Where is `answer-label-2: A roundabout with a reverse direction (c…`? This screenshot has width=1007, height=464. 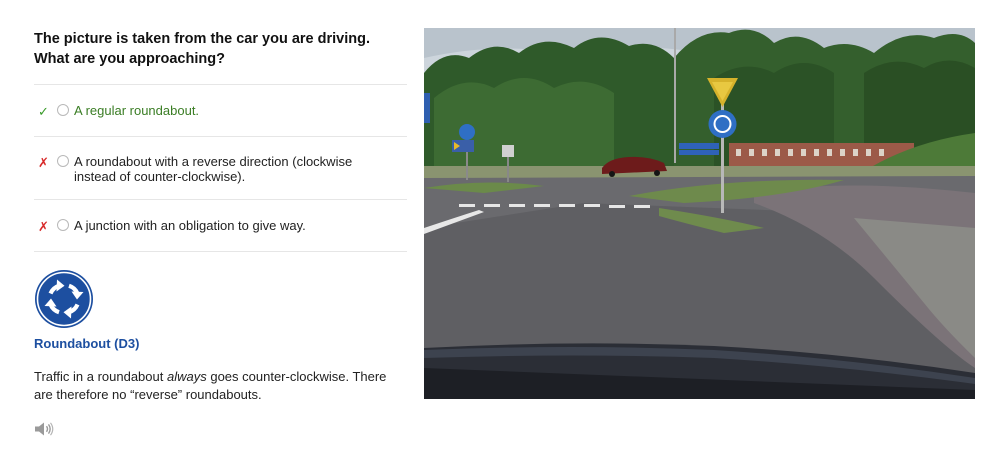
answer-label-2: A roundabout with a reverse direction (c… is located at coordinates (213, 169).